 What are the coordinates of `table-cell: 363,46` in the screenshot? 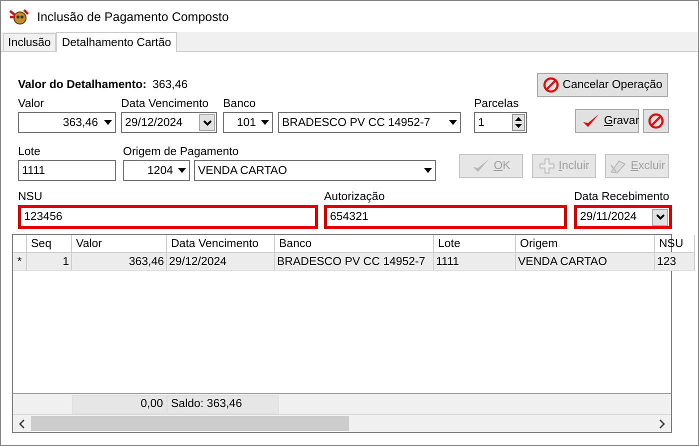 It's located at (119, 262).